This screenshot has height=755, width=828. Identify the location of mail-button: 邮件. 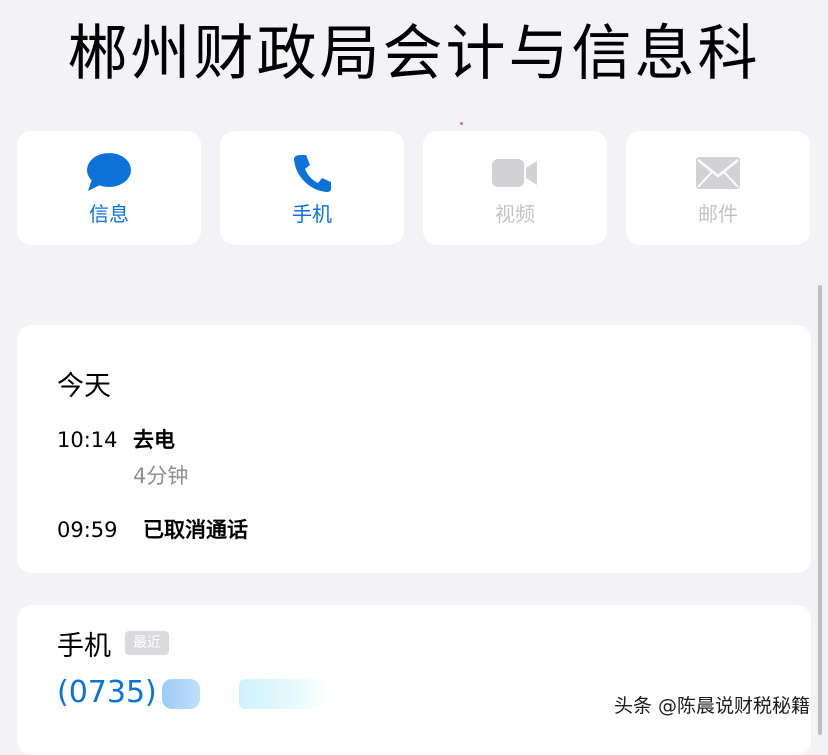
(718, 188).